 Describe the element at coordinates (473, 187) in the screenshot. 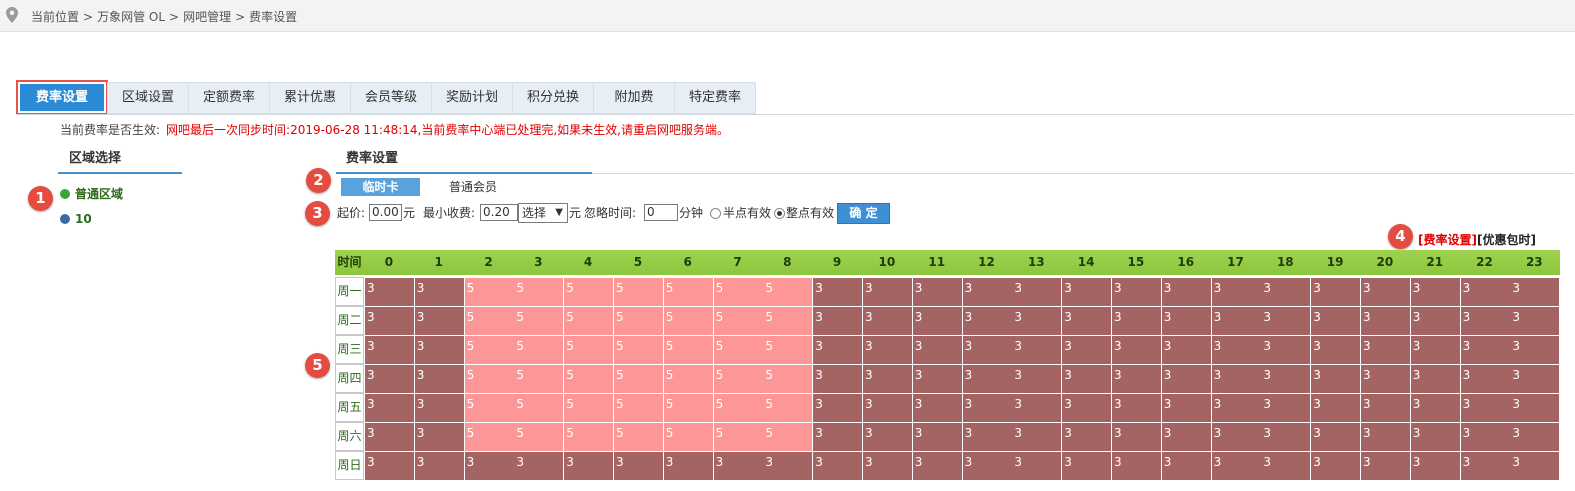

I see `subtab-regular-member: 普通会员` at that location.